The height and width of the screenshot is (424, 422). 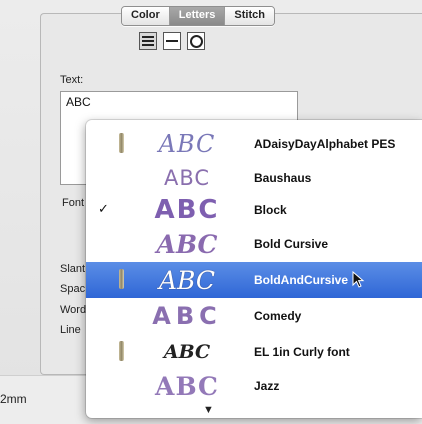 What do you see at coordinates (73, 269) in the screenshot?
I see `slant-label: Slant` at bounding box center [73, 269].